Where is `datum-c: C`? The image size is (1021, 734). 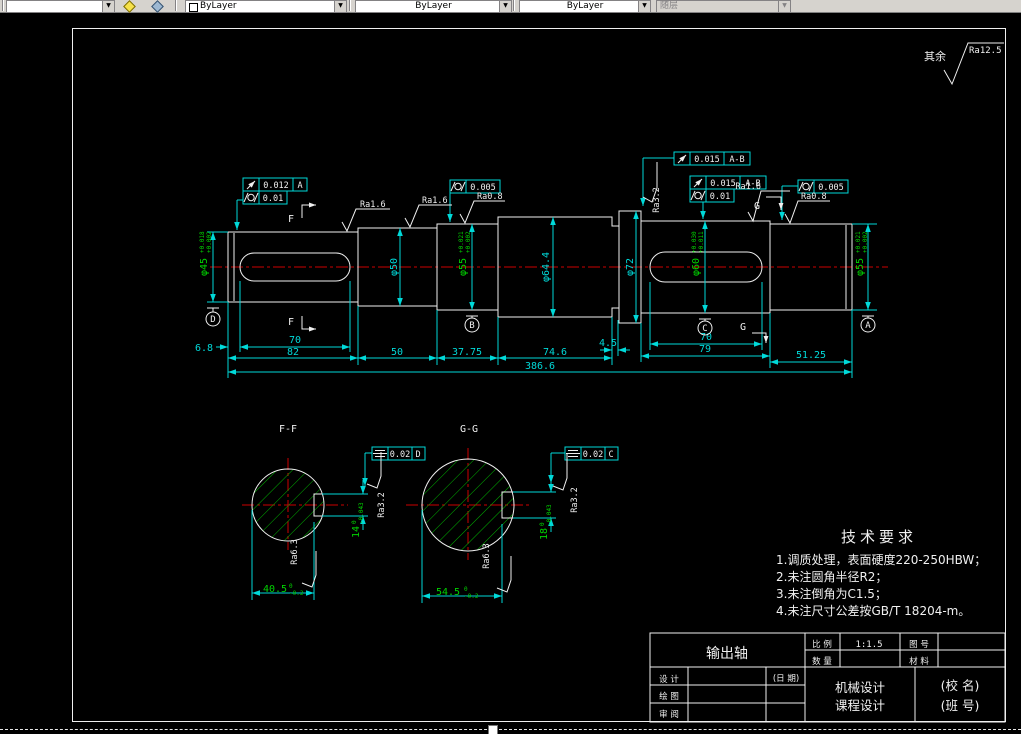 datum-c: C is located at coordinates (704, 329).